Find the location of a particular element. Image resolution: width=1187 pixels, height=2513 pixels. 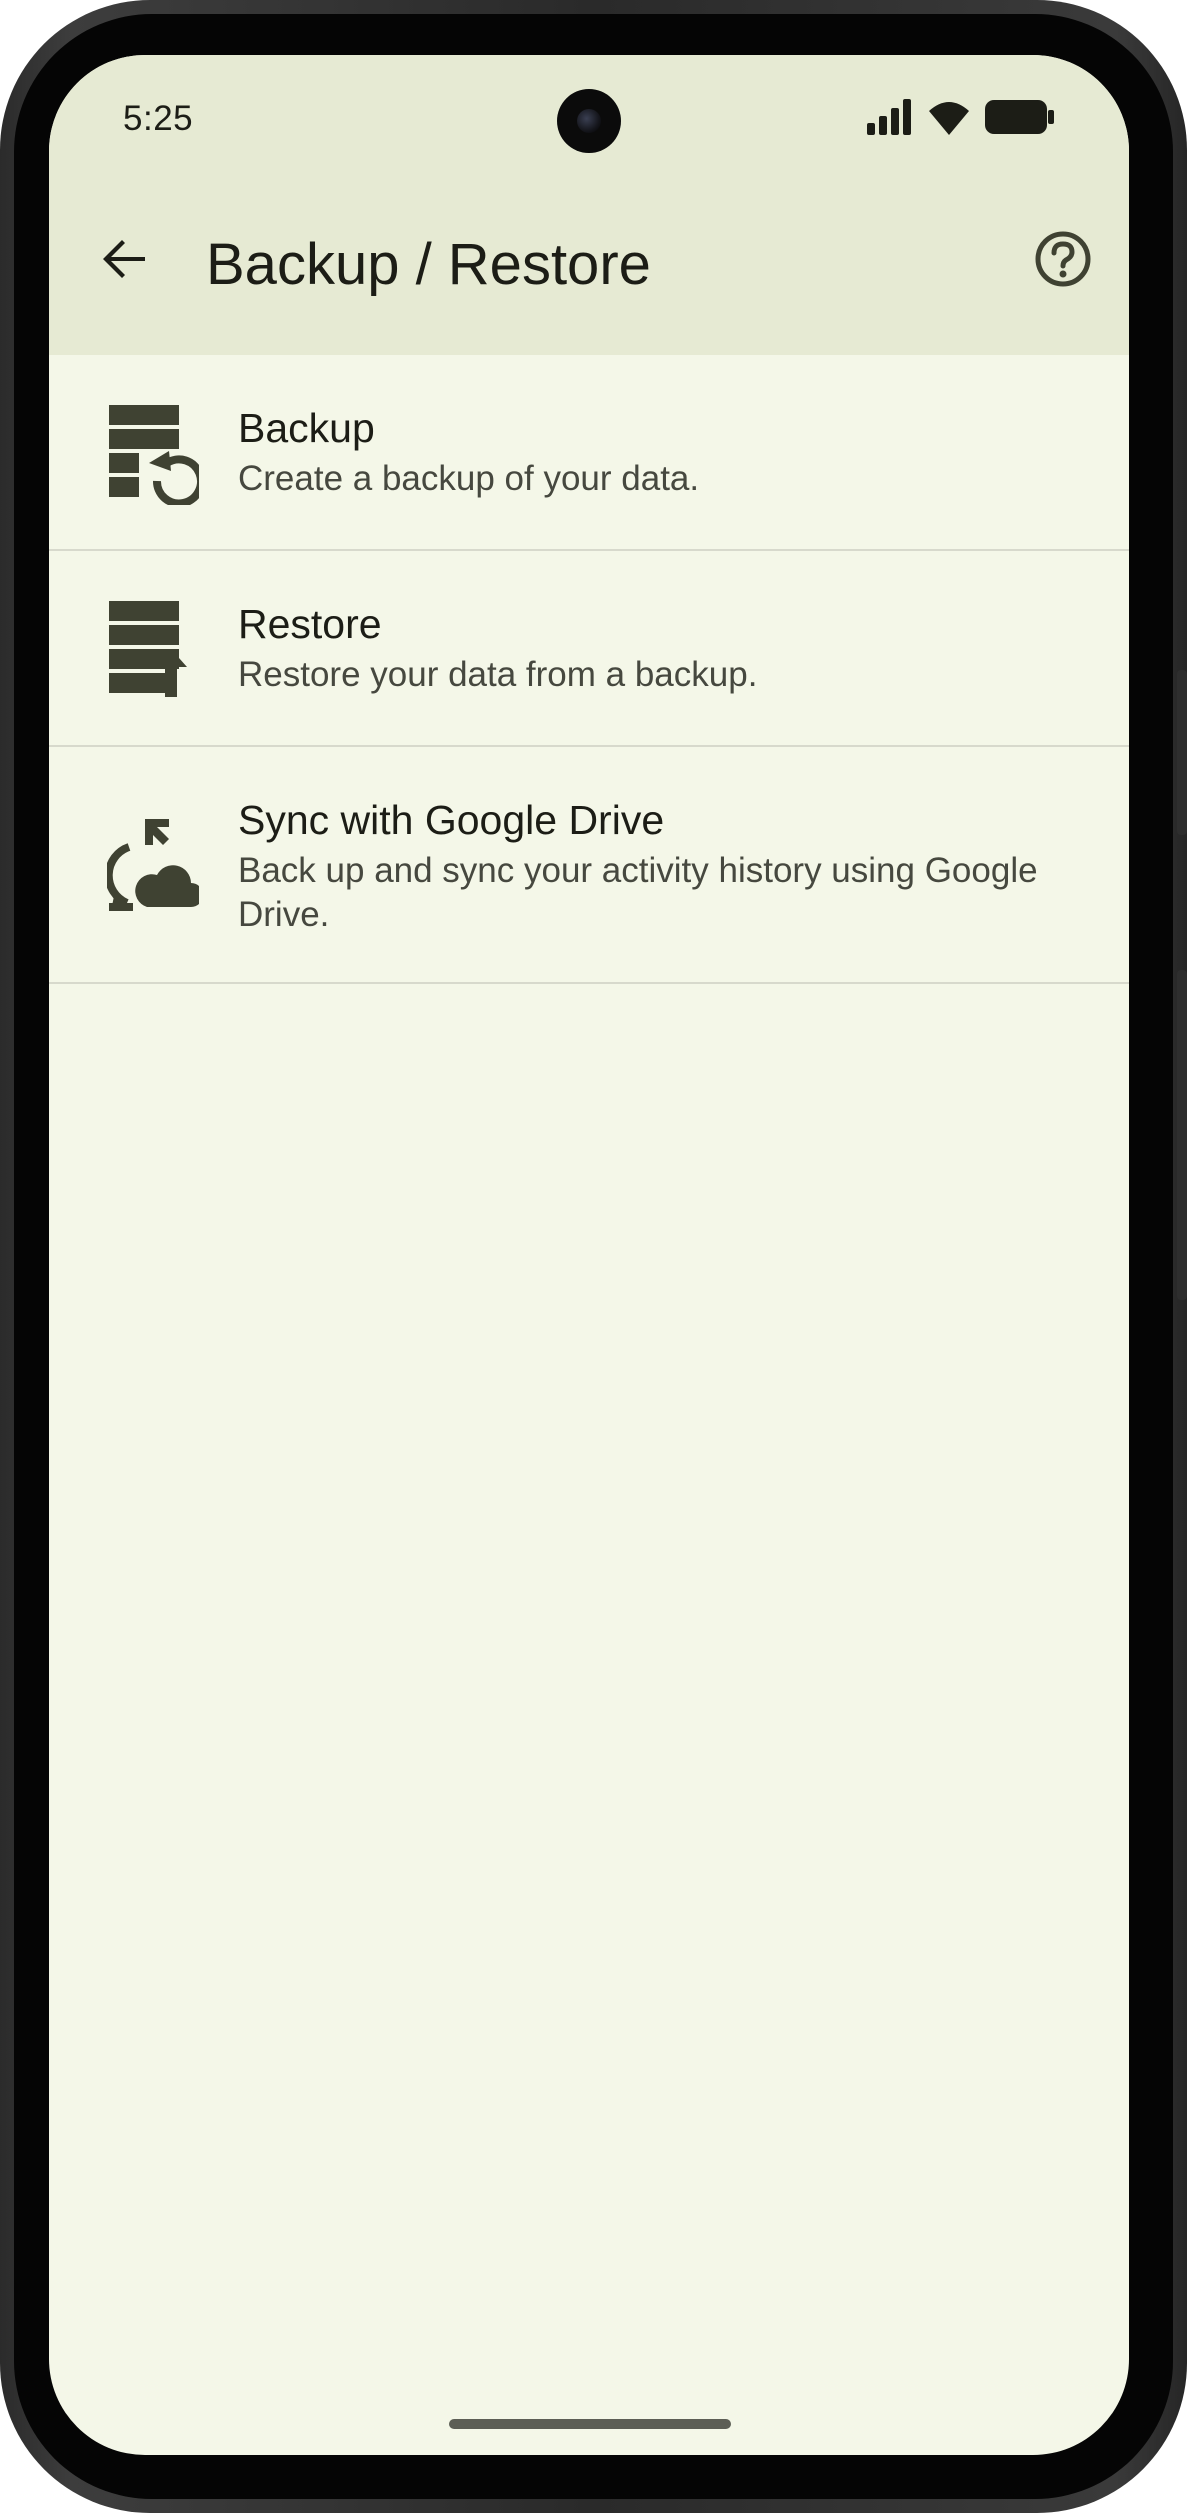

list-item-backup: Backup Create a backup of your data. is located at coordinates (589, 453).